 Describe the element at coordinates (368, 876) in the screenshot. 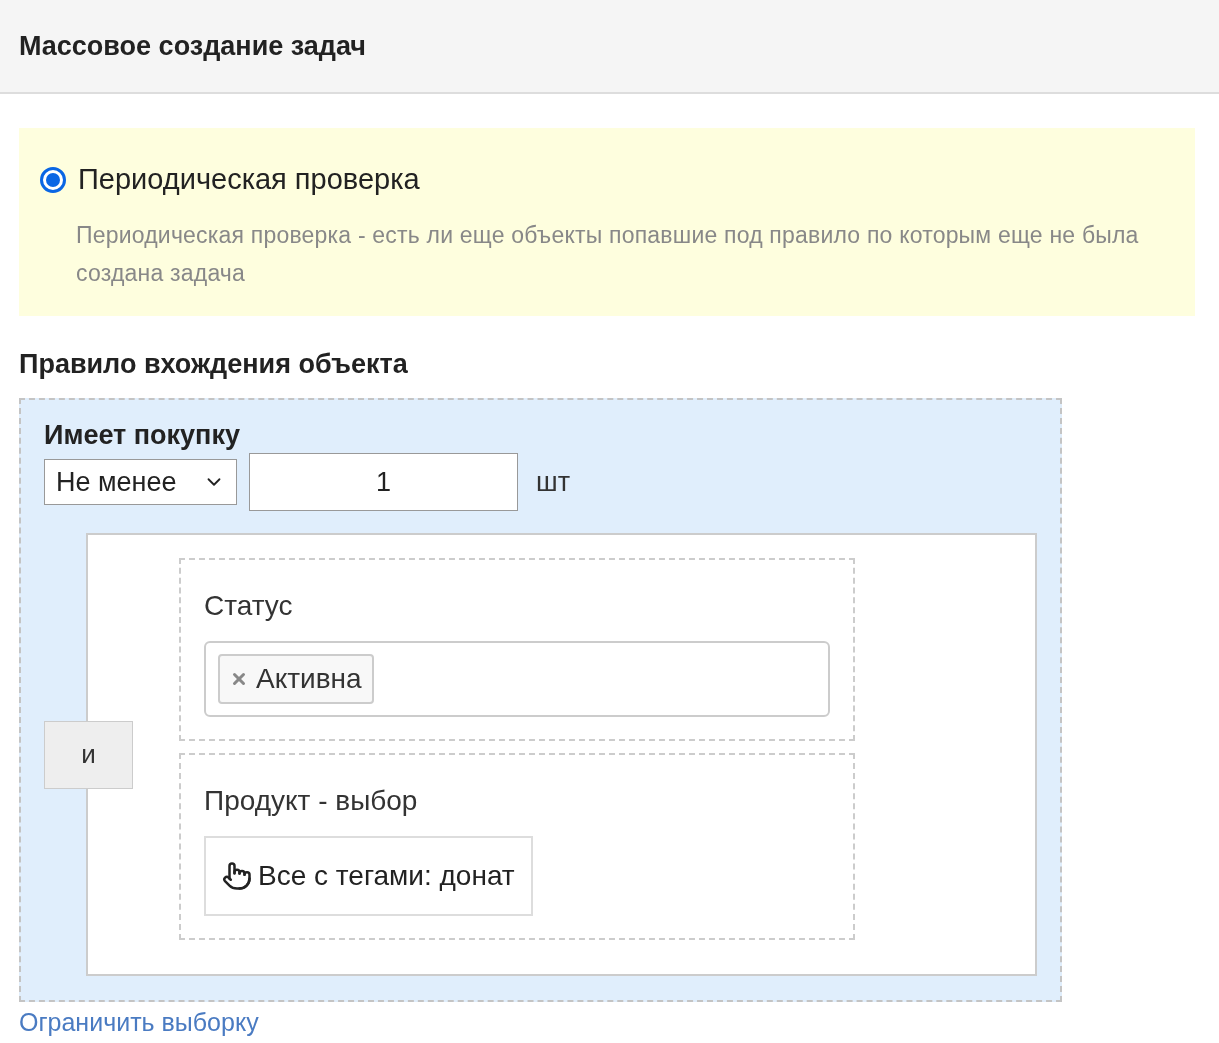

I see `product-picker-button: Все с тегами: донат` at that location.